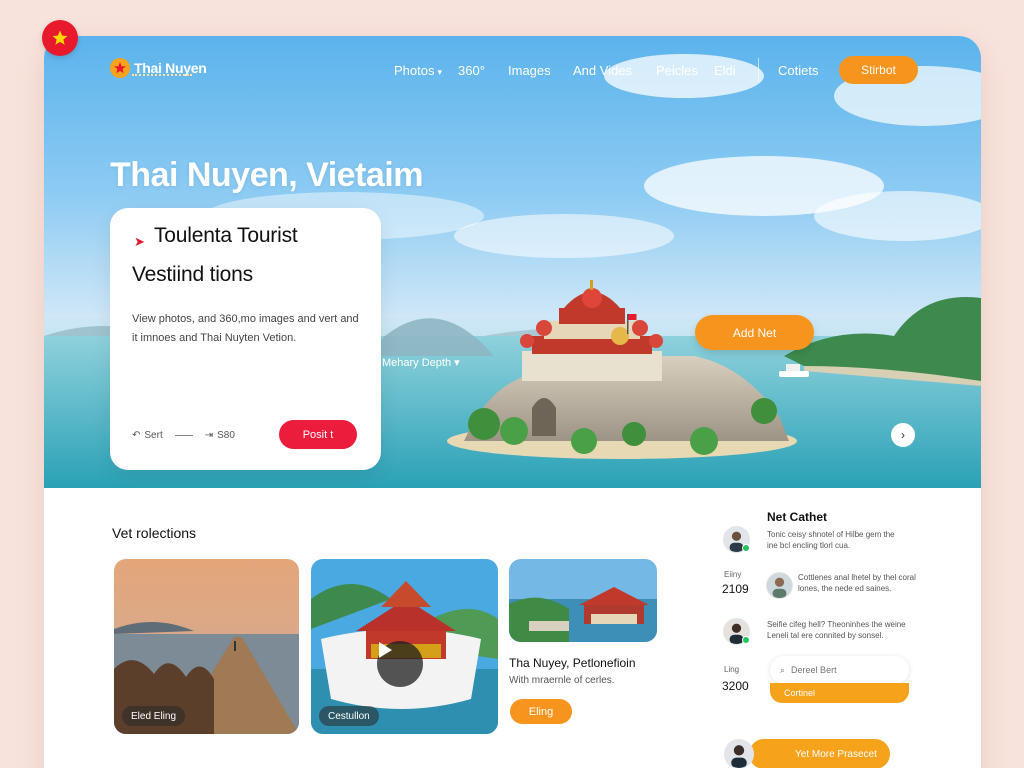 The width and height of the screenshot is (1024, 768). What do you see at coordinates (572, 663) in the screenshot?
I see `card3-title: Tha Nuyey, Petlonefioin` at bounding box center [572, 663].